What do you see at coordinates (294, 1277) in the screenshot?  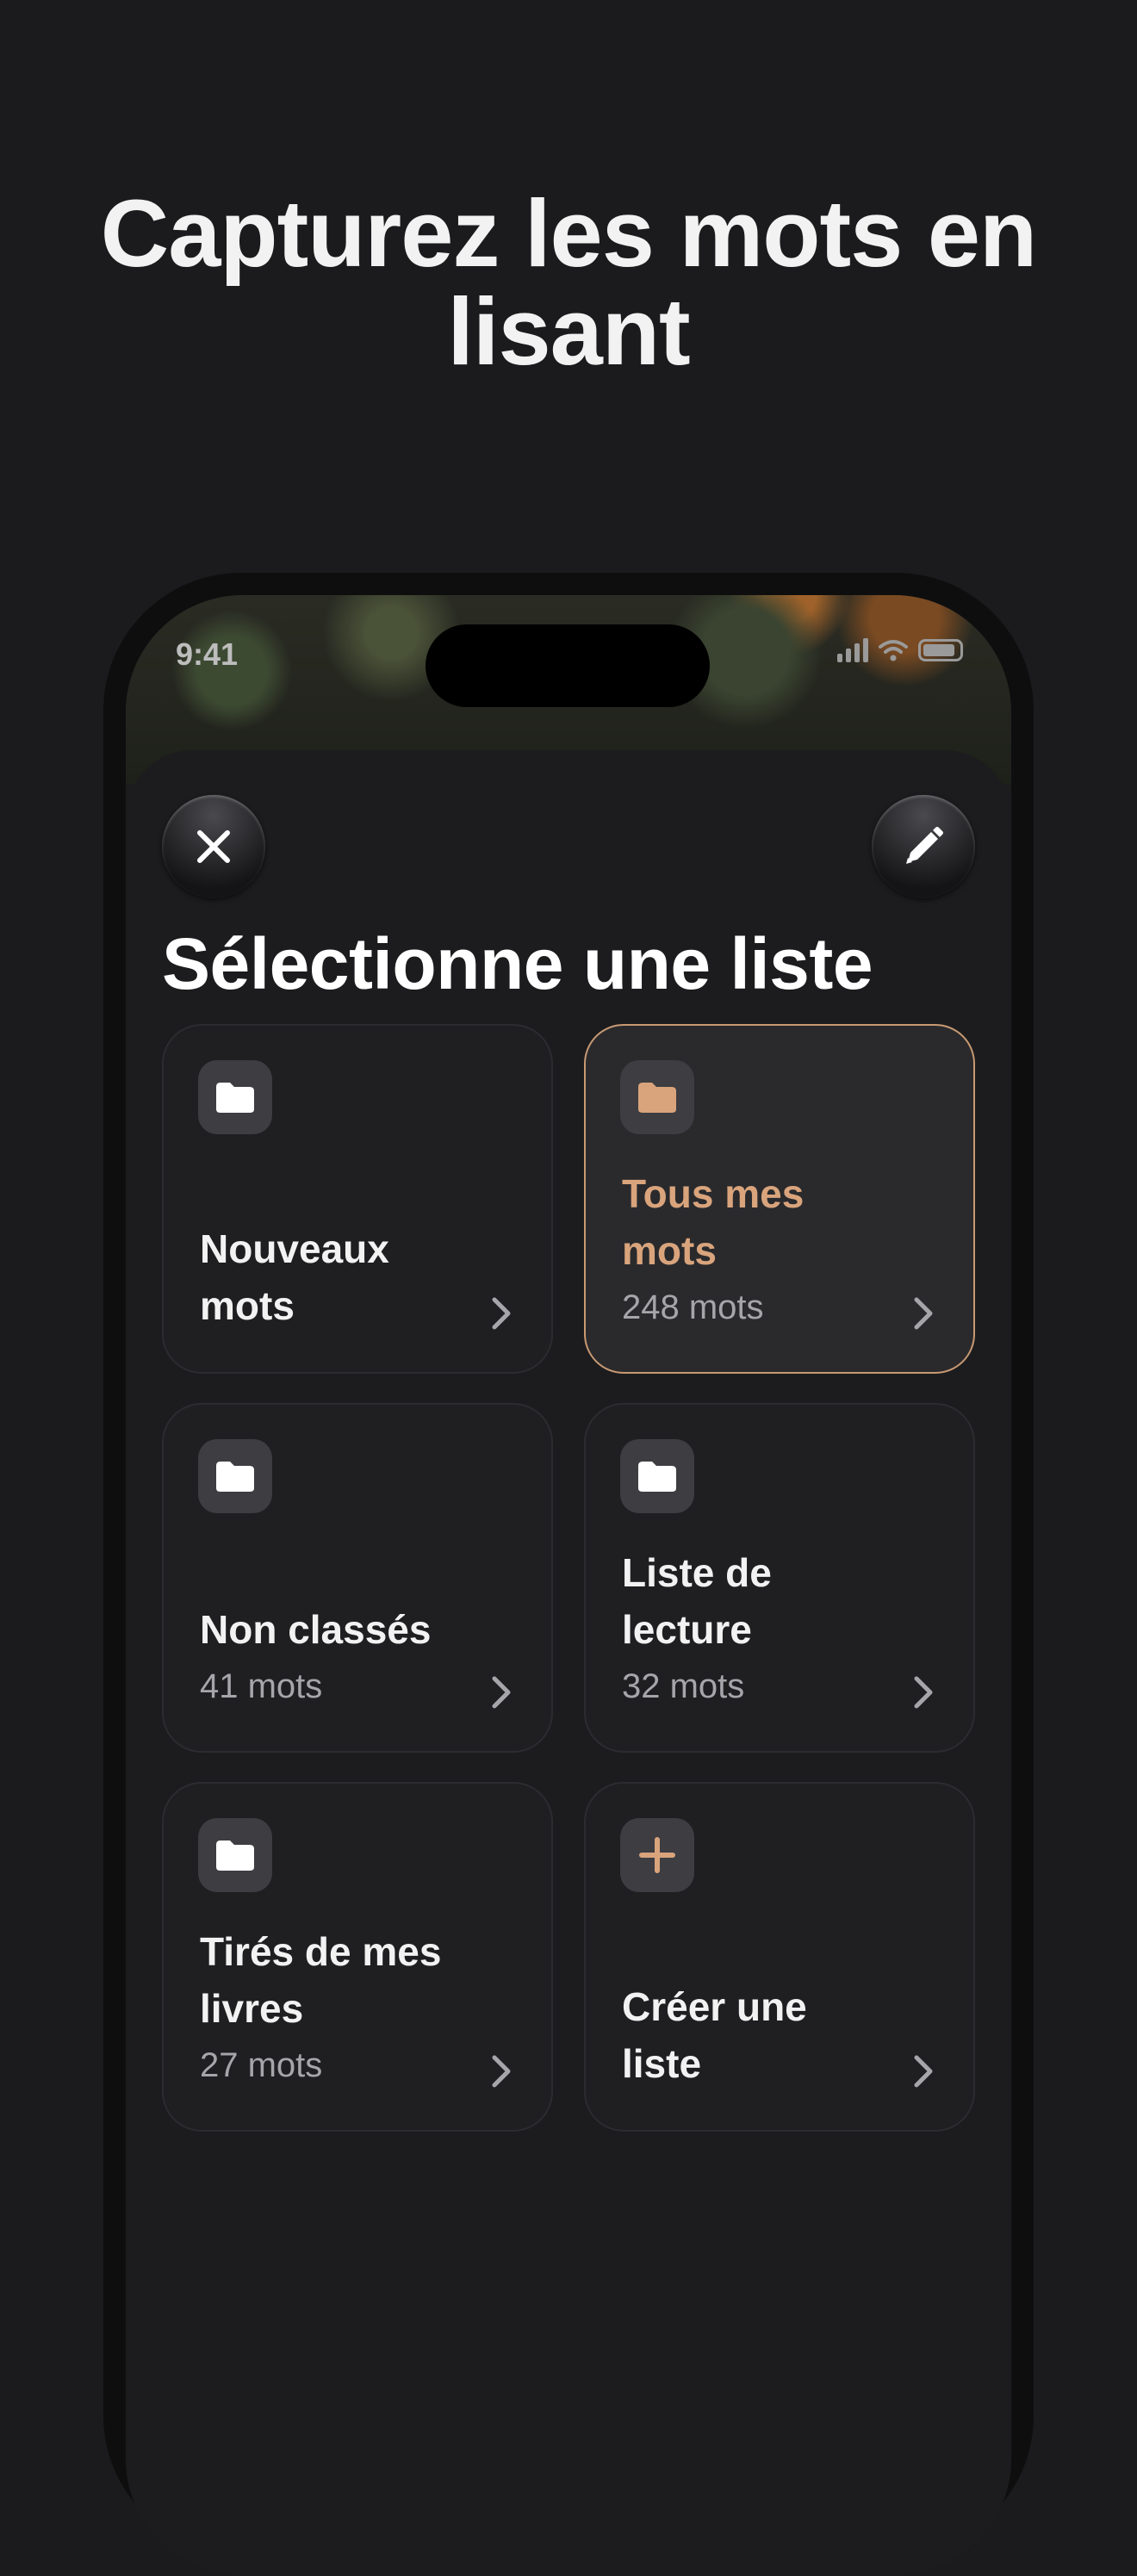 I see `list-title: Nouveaux mots` at bounding box center [294, 1277].